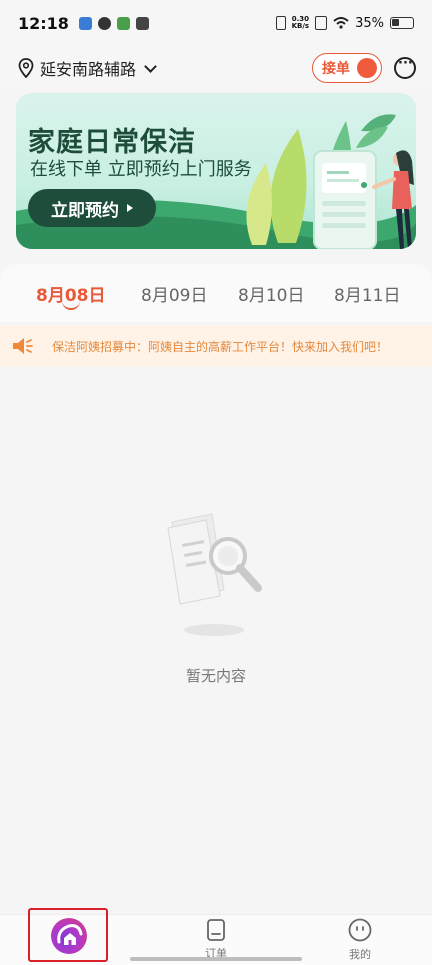 This screenshot has width=432, height=965. I want to click on tab-profile-label: 我的, so click(360, 954).